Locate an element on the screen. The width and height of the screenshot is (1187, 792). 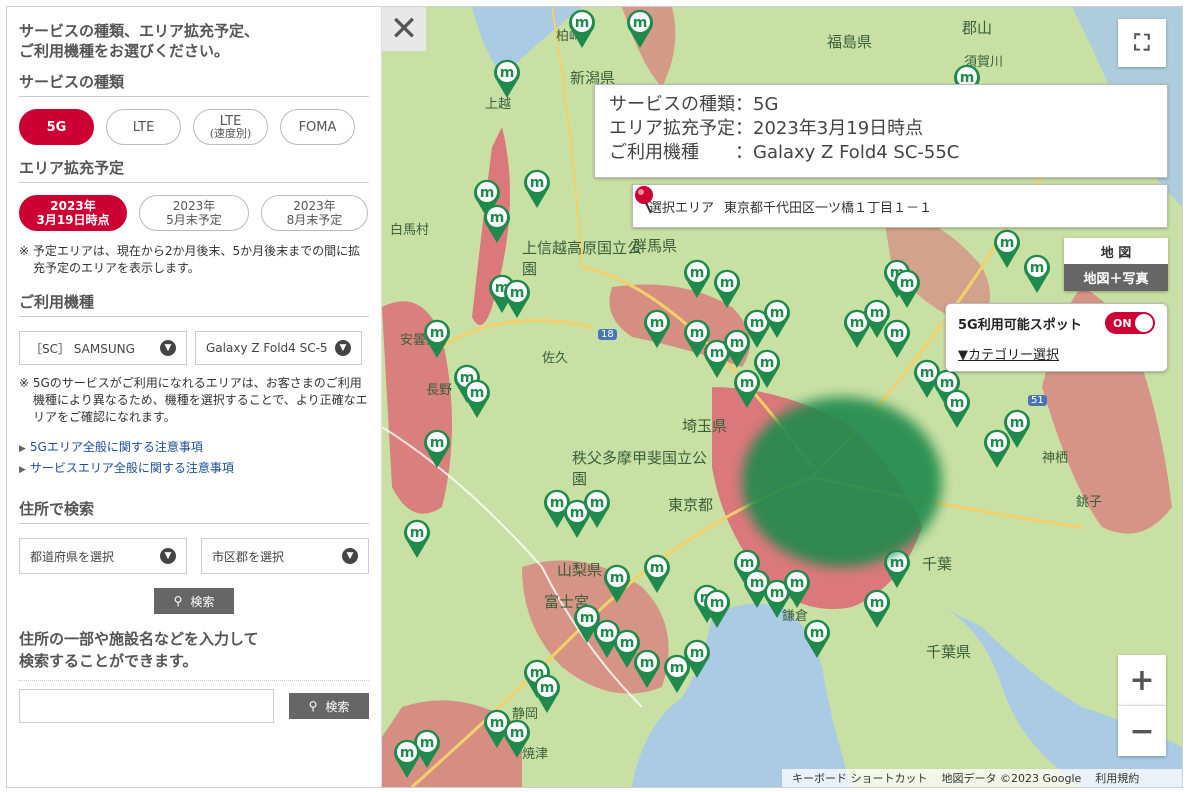
map-label-chiba-city: 千葉 is located at coordinates (937, 564).